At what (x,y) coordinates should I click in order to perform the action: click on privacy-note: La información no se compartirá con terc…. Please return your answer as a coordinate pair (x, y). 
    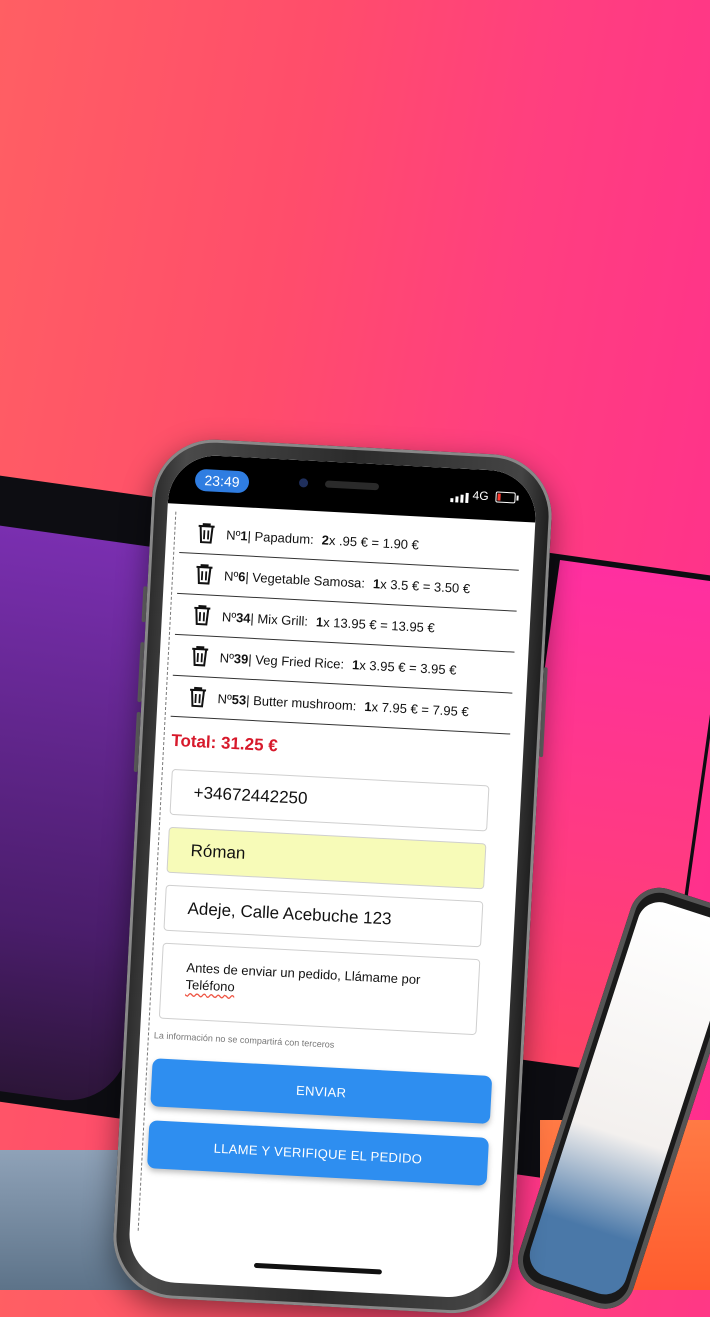
    Looking at the image, I should click on (244, 1040).